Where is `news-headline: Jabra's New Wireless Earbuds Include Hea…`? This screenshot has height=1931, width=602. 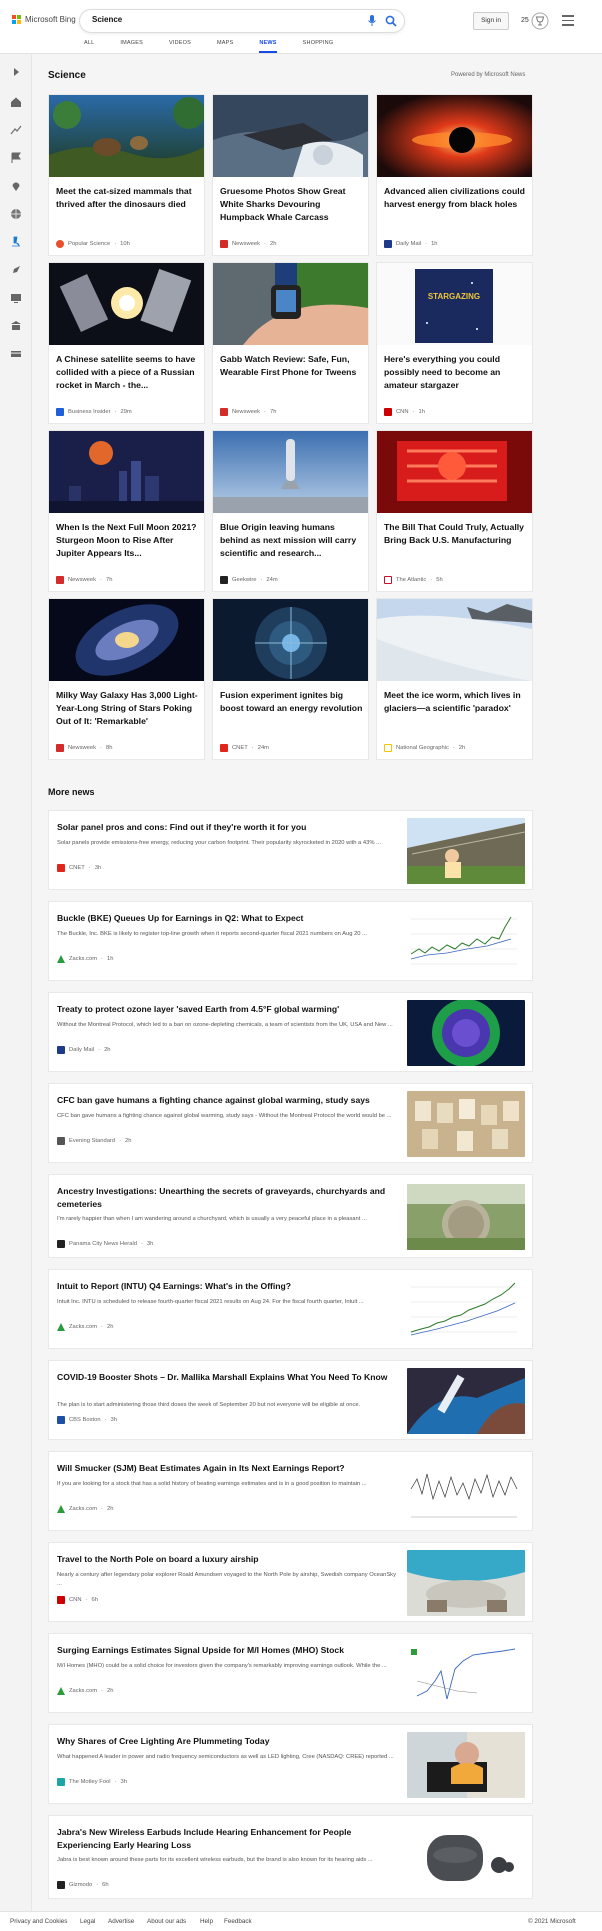 news-headline: Jabra's New Wireless Earbuds Include Hea… is located at coordinates (229, 1839).